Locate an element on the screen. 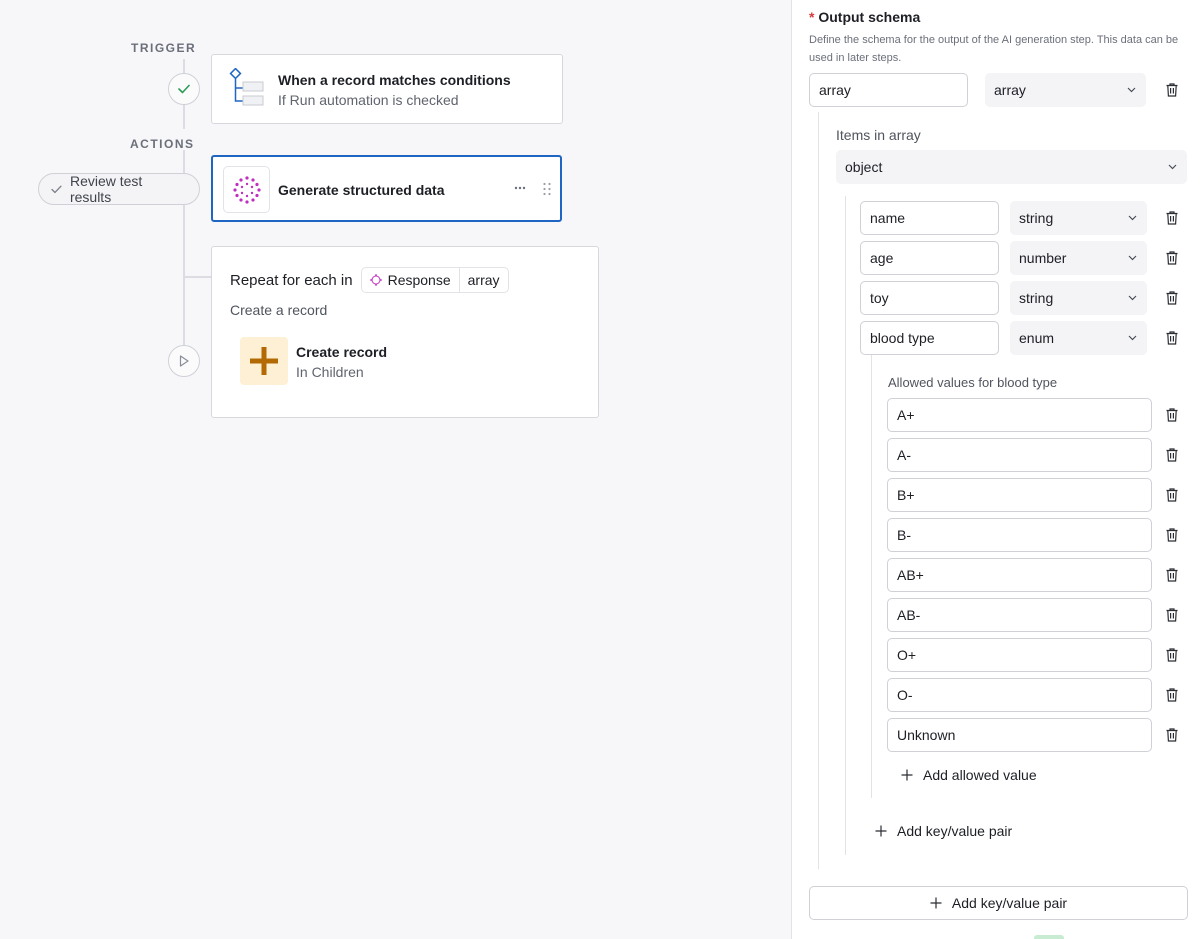 Image resolution: width=1203 pixels, height=939 pixels. repeat-header: Repeat for each in Response array is located at coordinates (369, 280).